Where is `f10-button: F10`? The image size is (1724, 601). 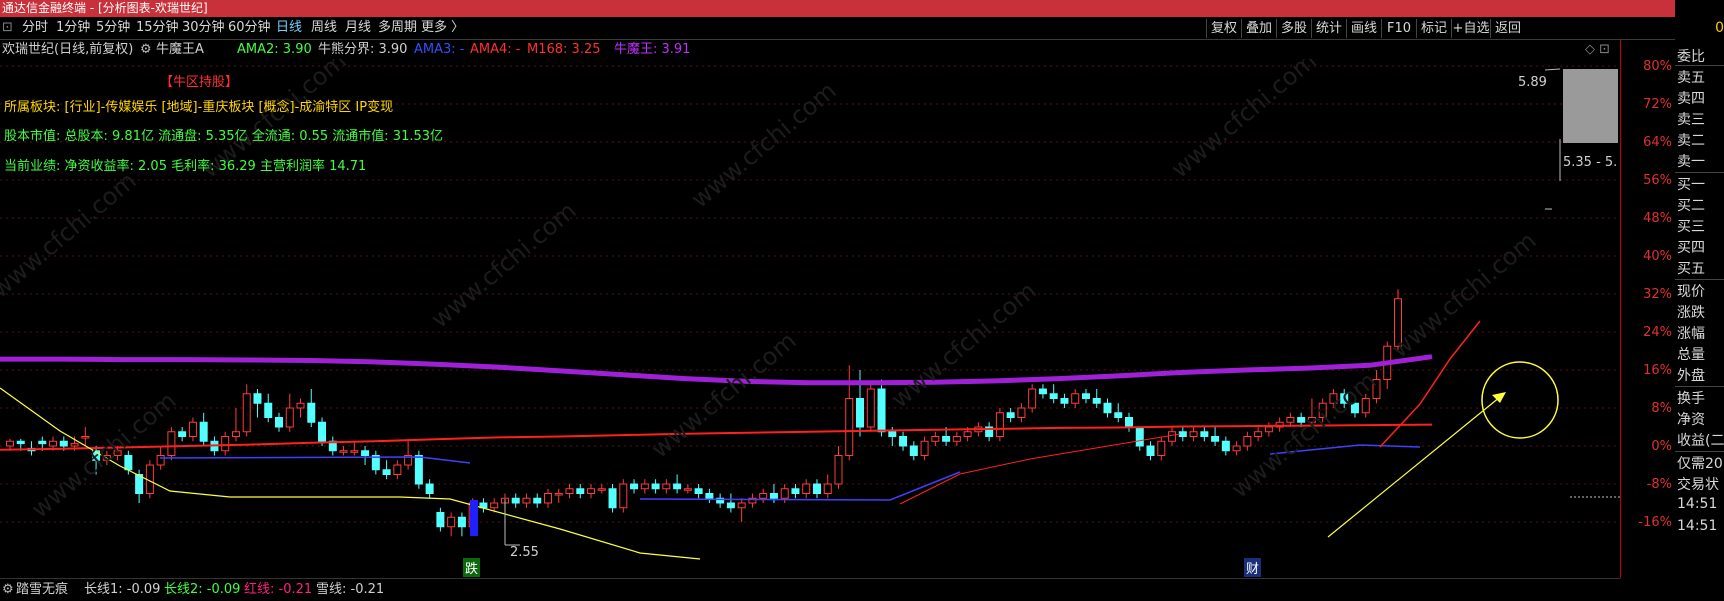 f10-button: F10 is located at coordinates (1398, 28).